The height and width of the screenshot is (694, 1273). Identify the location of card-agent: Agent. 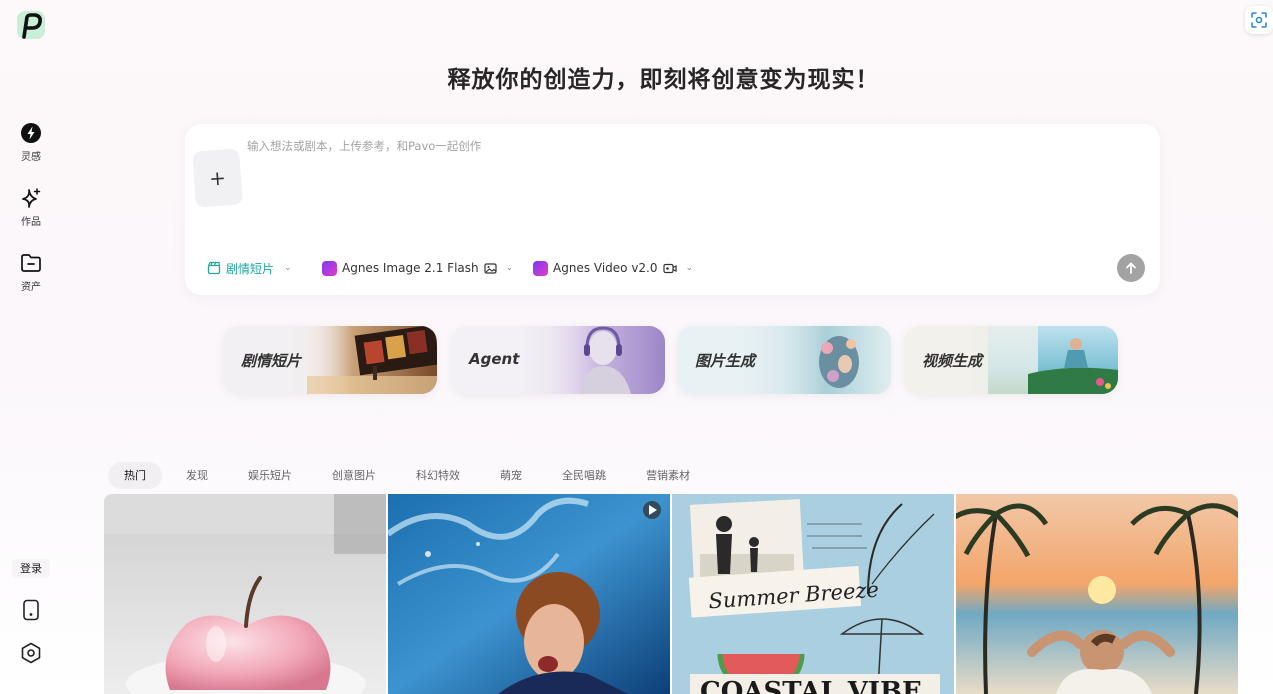
(558, 360).